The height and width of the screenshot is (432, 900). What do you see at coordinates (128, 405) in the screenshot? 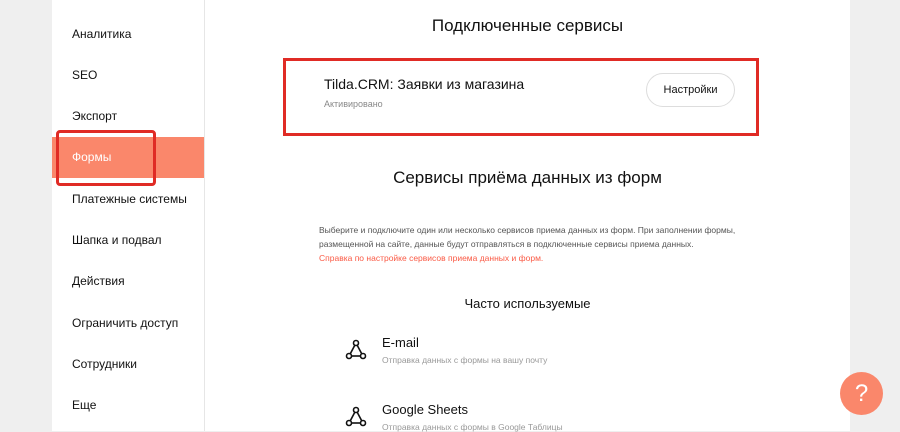
I see `sidebar-item-more: Еще` at bounding box center [128, 405].